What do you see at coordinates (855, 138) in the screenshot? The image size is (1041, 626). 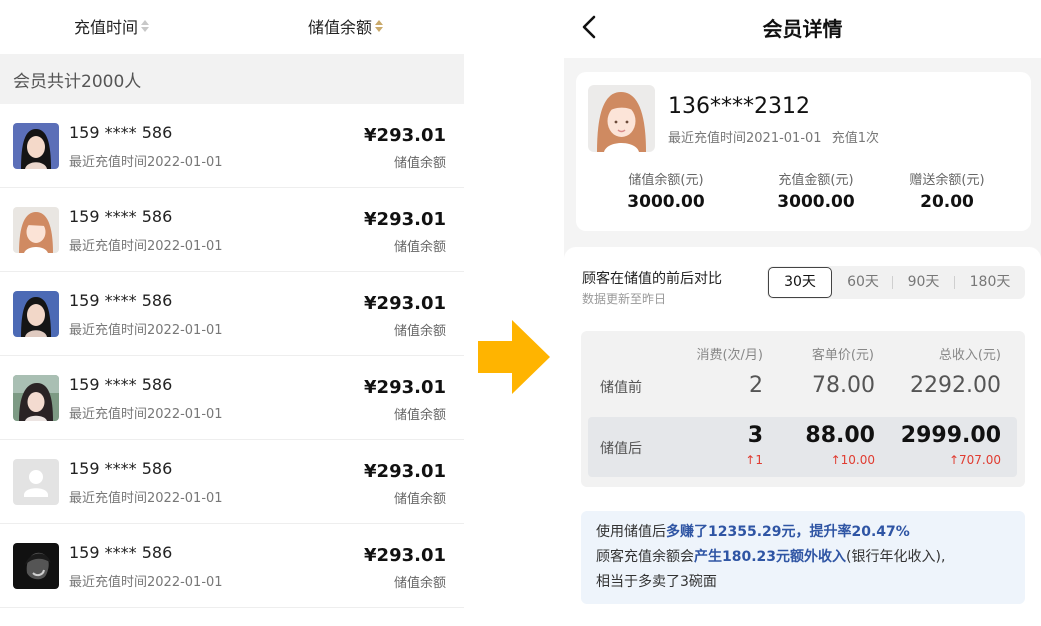 I see `recharge-count-text: 充值1次` at bounding box center [855, 138].